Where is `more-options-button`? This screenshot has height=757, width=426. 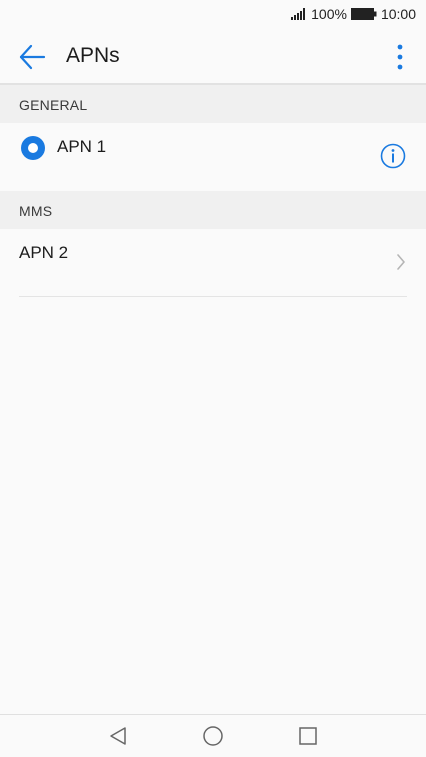
more-options-button is located at coordinates (400, 57).